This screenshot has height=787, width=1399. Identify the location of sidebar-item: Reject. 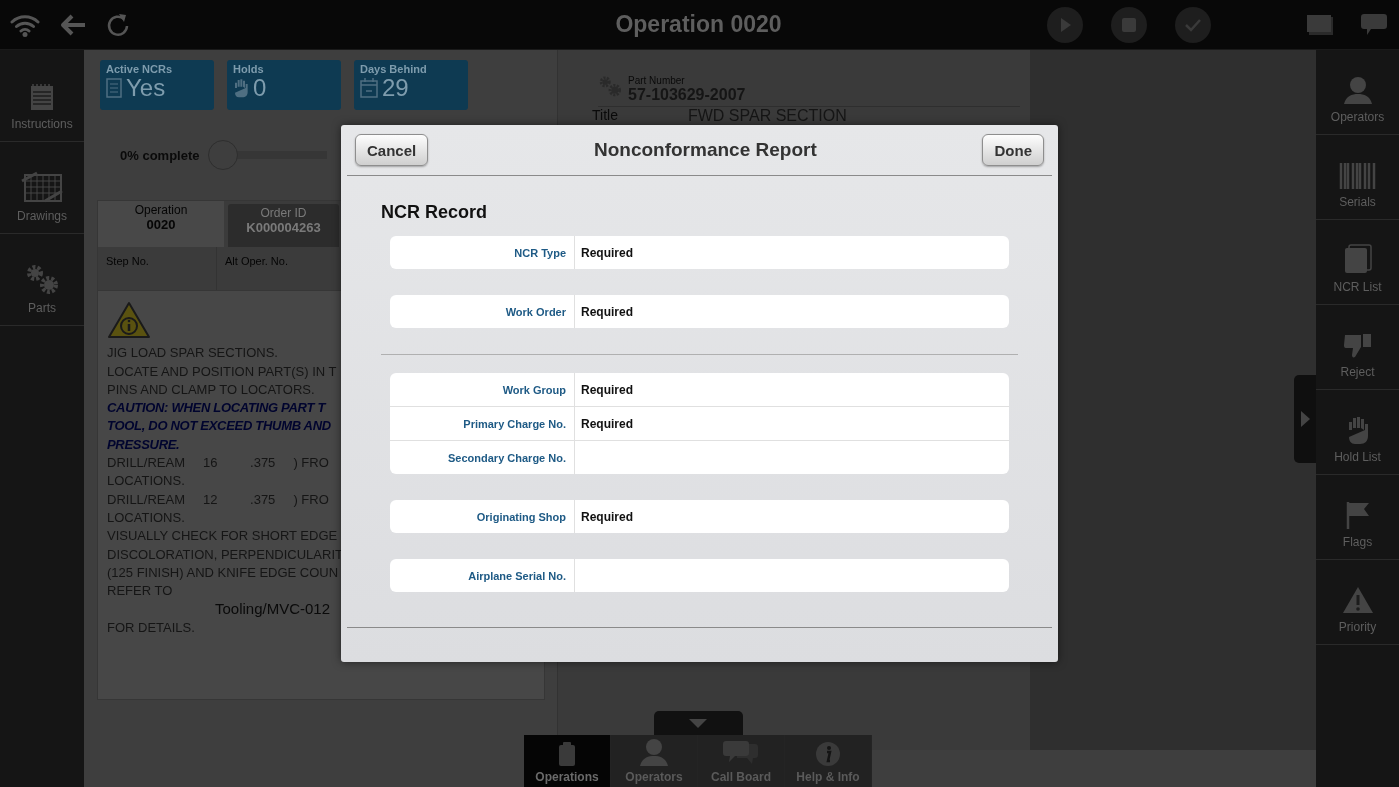
(1357, 347).